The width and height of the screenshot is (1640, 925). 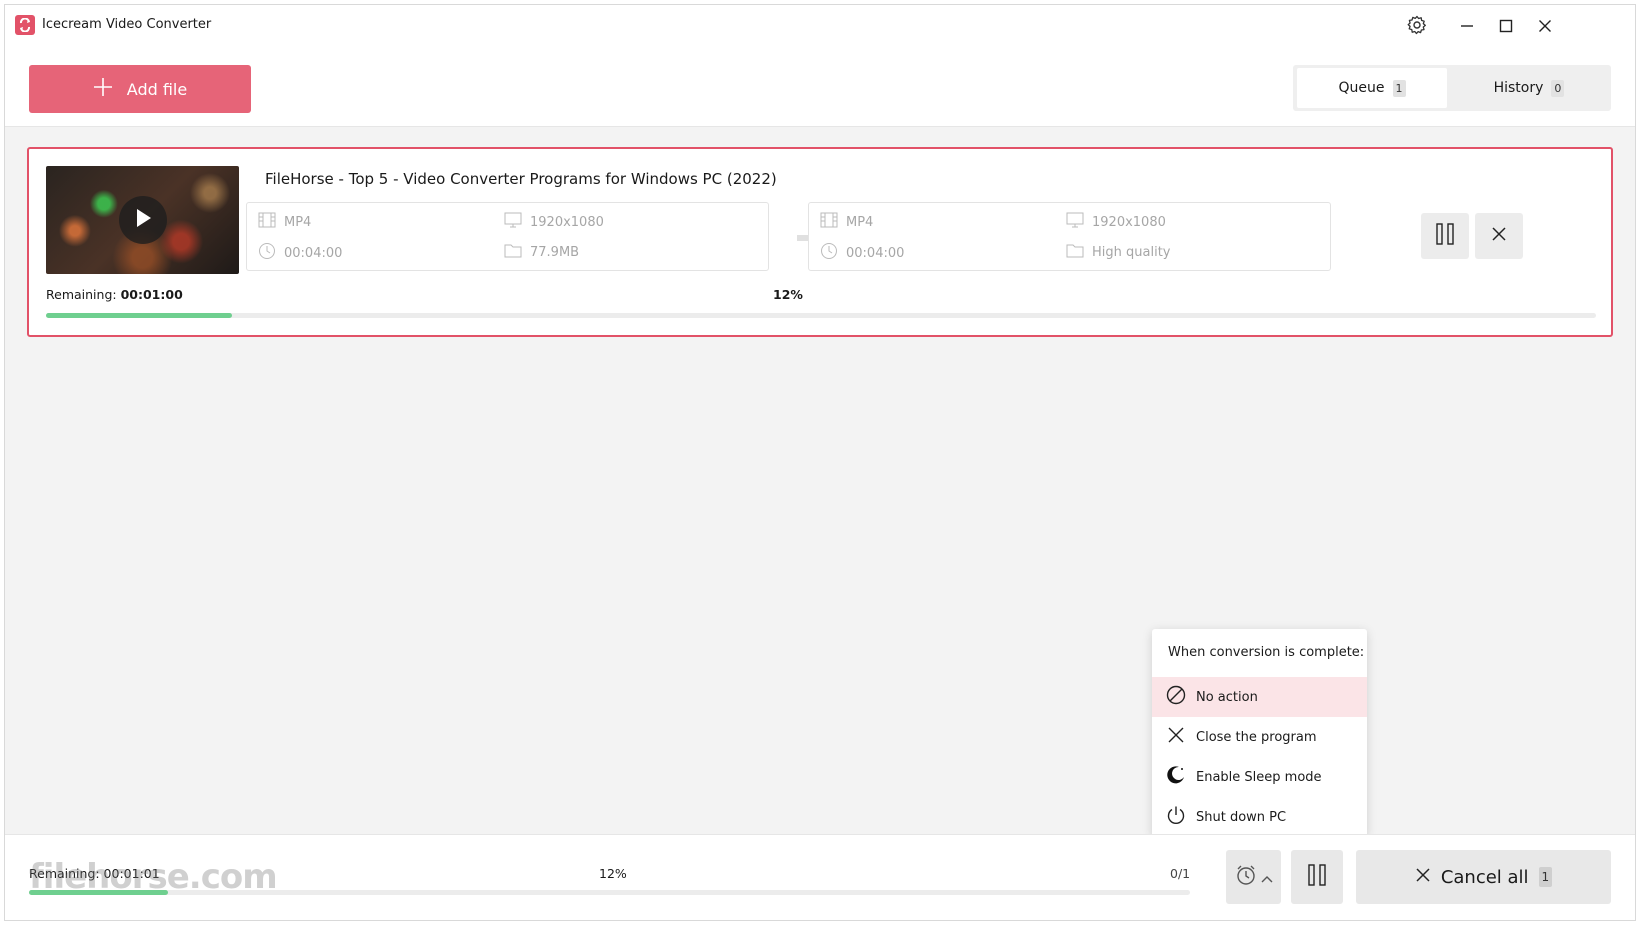 I want to click on alarm-clock-icon, so click(x=1246, y=877).